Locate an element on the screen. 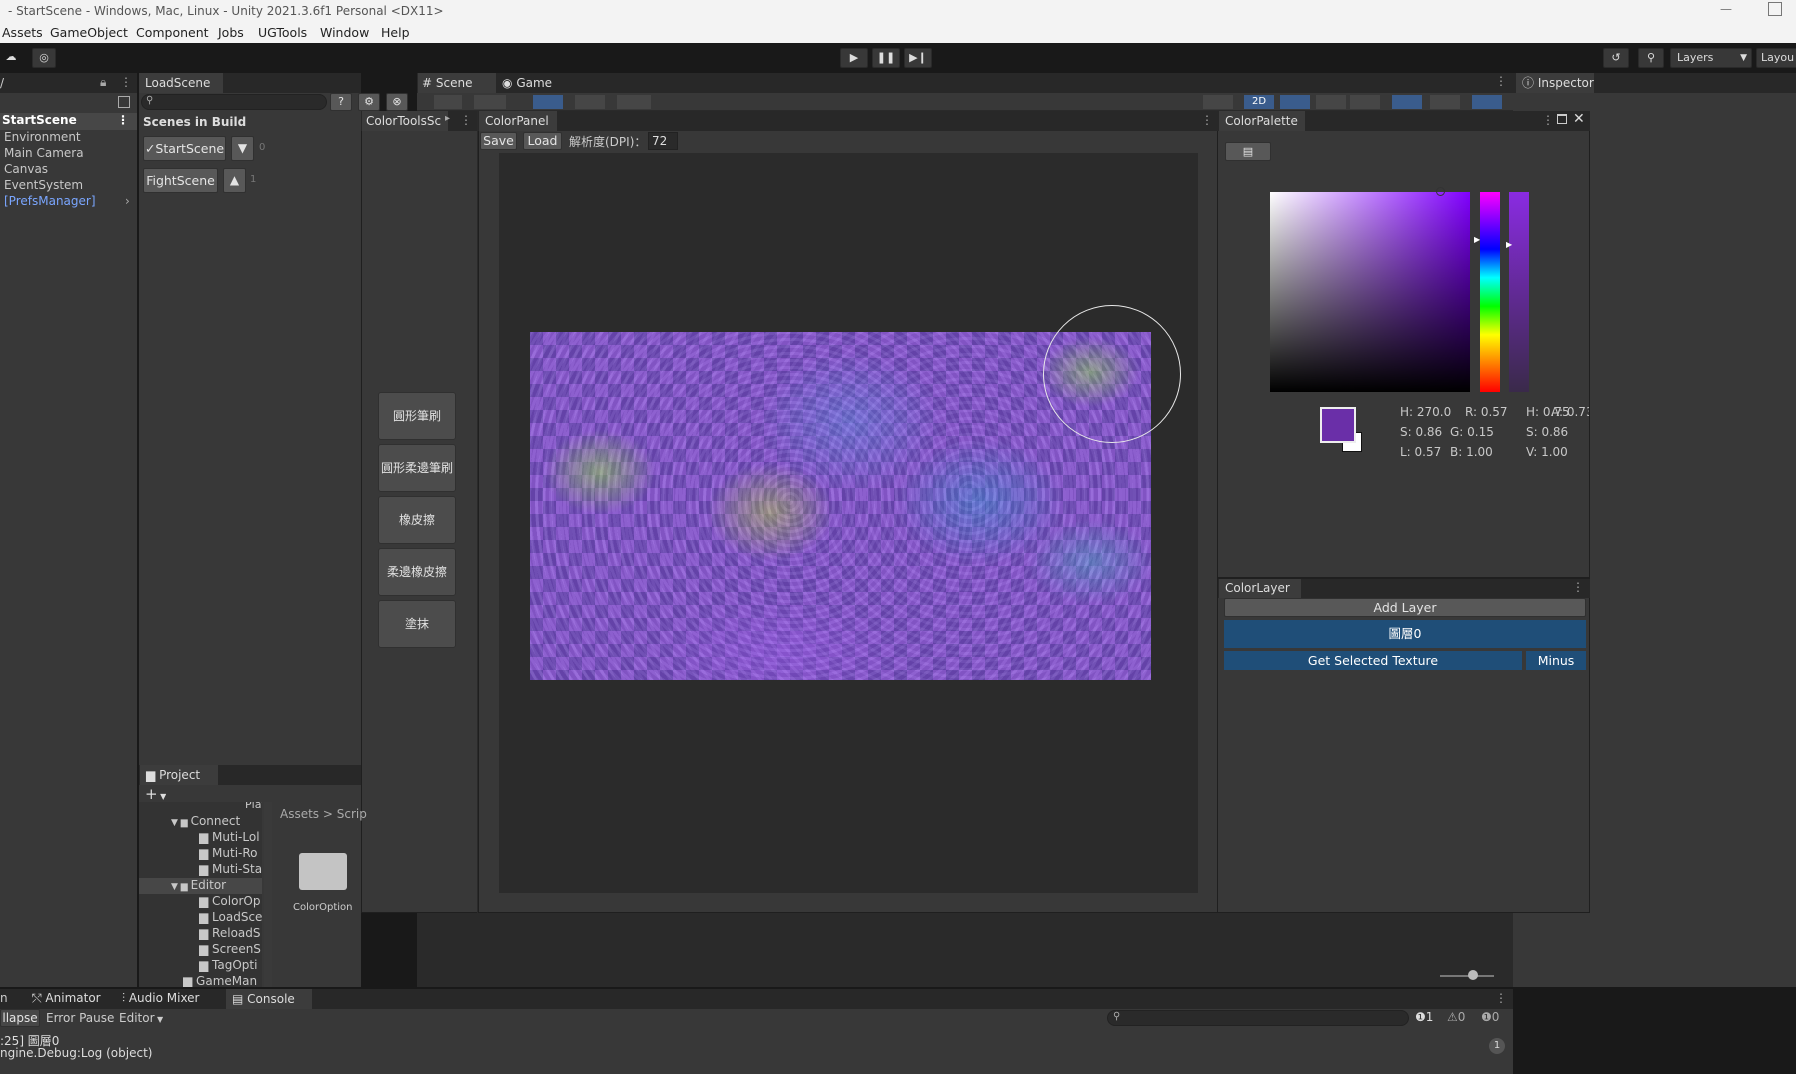 This screenshot has height=1074, width=1796. tab-audio-mixer: ⫶ Audio Mixer is located at coordinates (161, 998).